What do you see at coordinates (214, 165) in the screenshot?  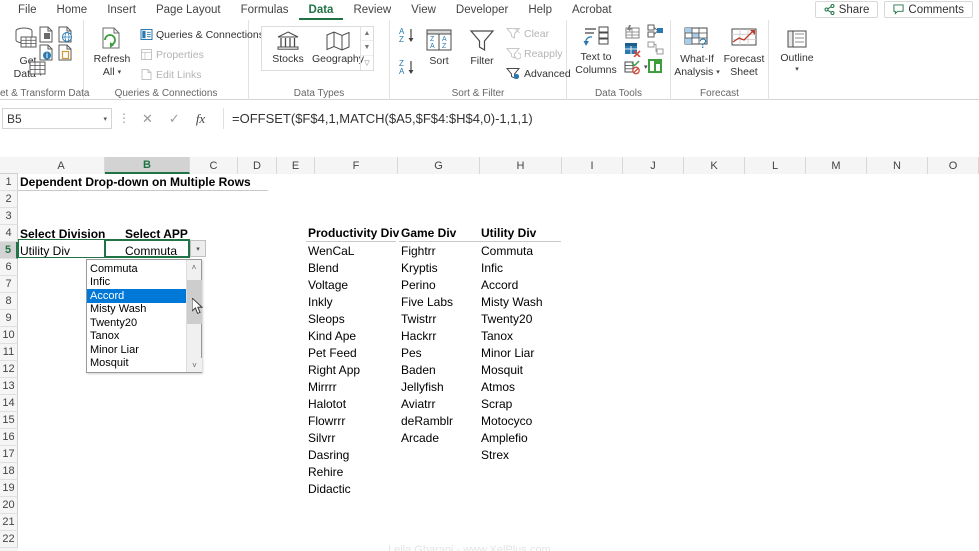 I see `column-header-C: C` at bounding box center [214, 165].